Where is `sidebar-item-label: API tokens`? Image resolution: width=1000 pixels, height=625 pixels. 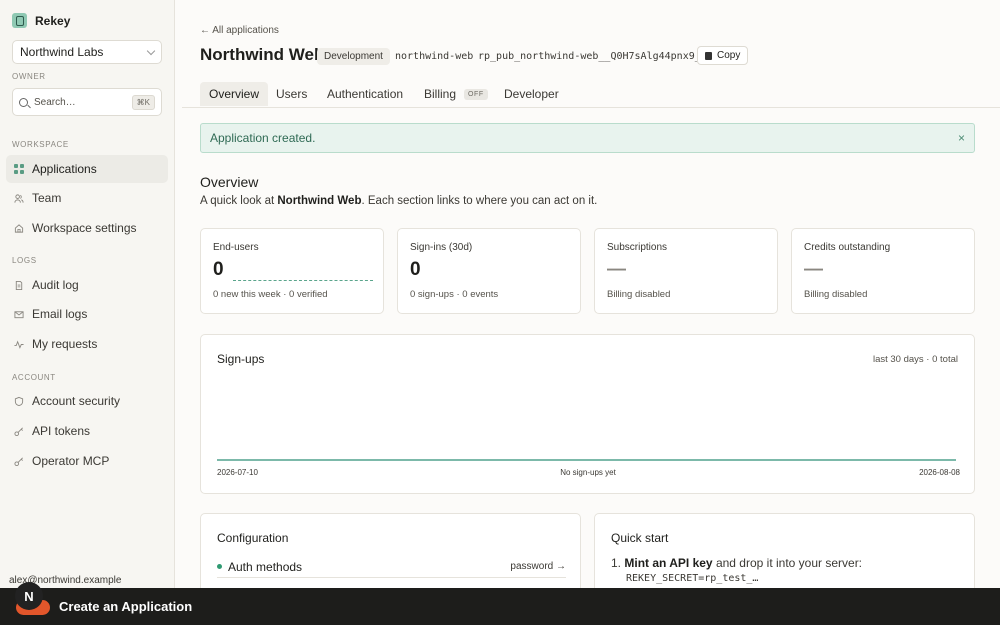
sidebar-item-label: API tokens is located at coordinates (61, 431).